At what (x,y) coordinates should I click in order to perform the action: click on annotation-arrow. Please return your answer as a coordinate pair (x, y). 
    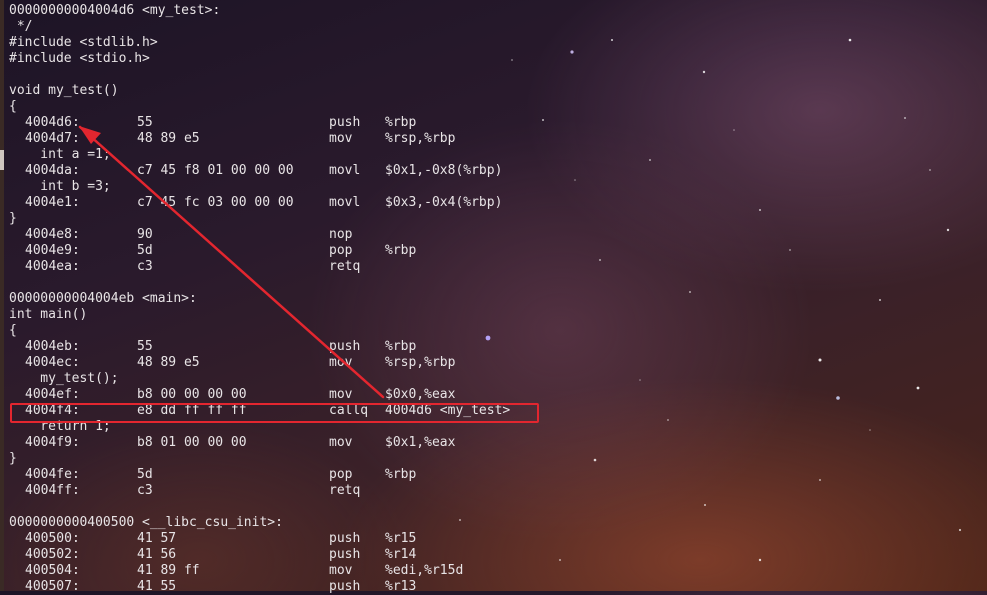
    Looking at the image, I should click on (231, 262).